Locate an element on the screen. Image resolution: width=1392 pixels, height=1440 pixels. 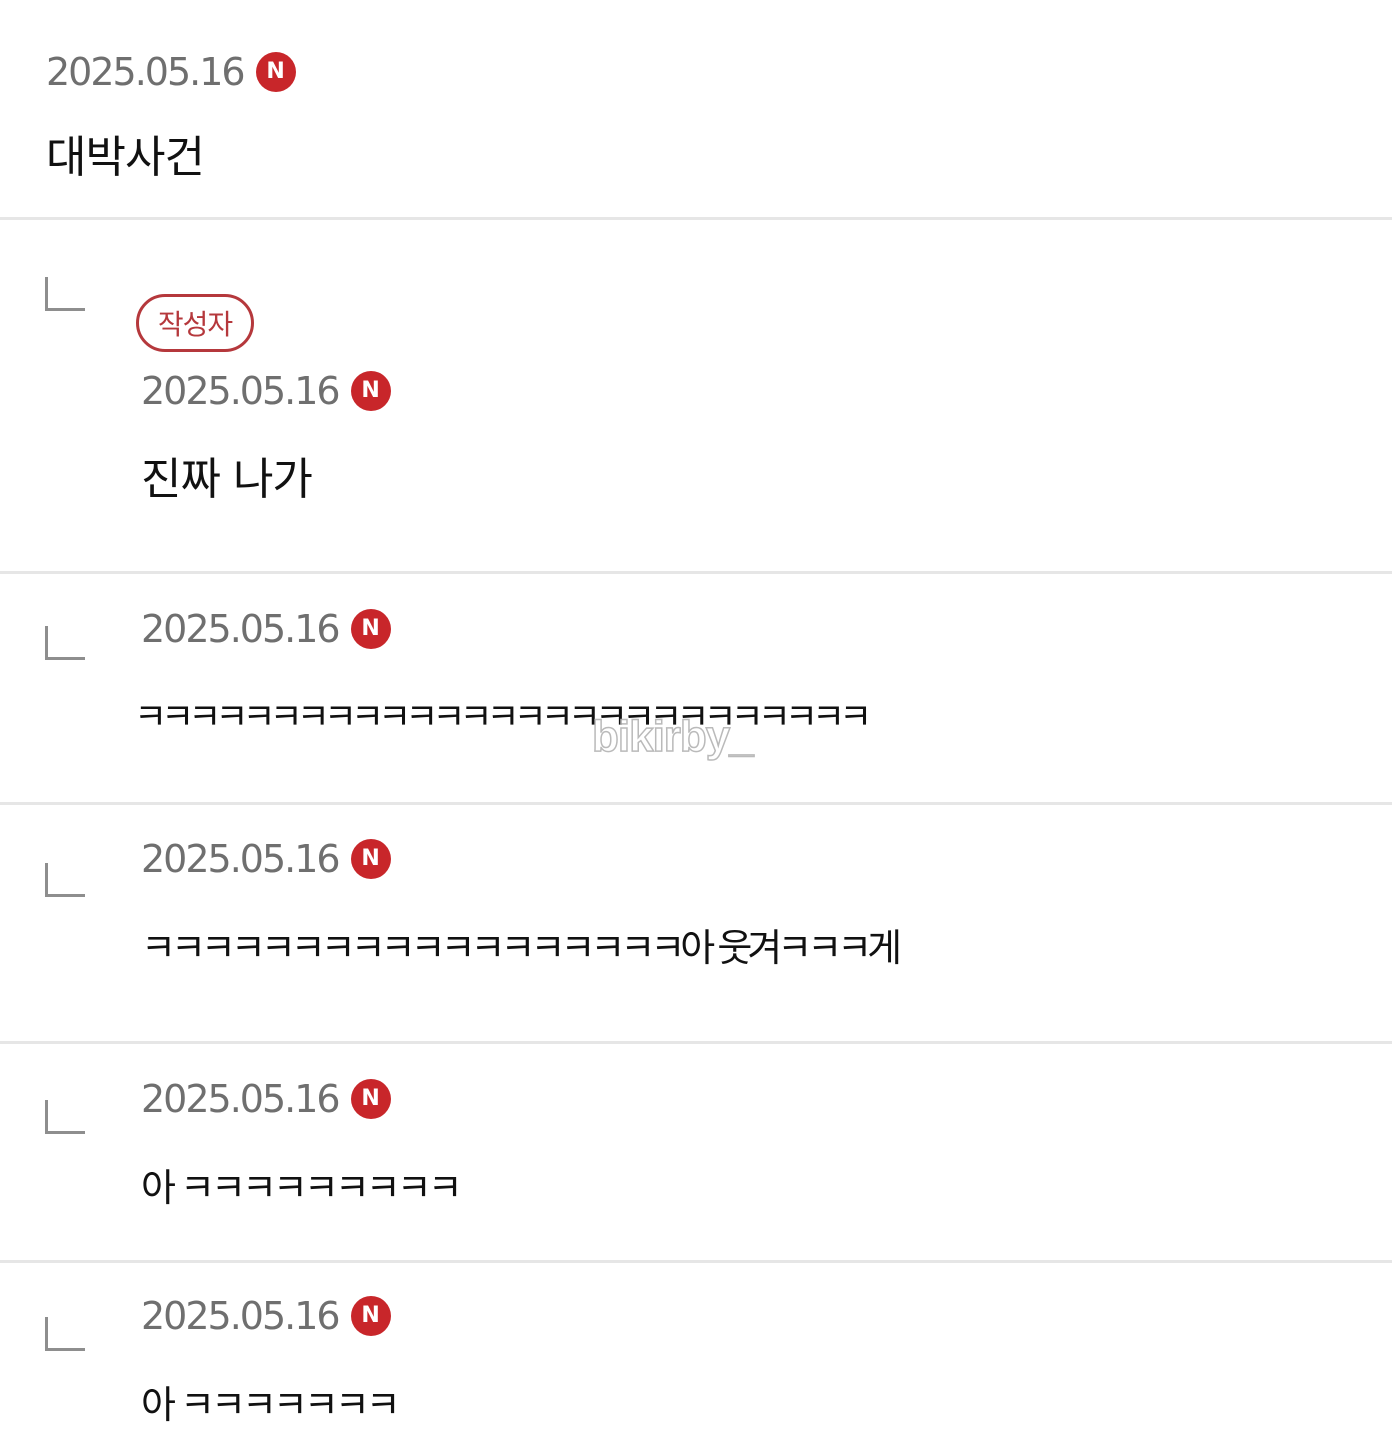
reply-text: ㅋㅋㅋㅋㅋㅋㅋㅋㅋㅋㅋㅋㅋㅋㅋㅋㅋㅋㅋㅋㅋㅋㅋㅋㅋㅋㅋ is located at coordinates (503, 717).